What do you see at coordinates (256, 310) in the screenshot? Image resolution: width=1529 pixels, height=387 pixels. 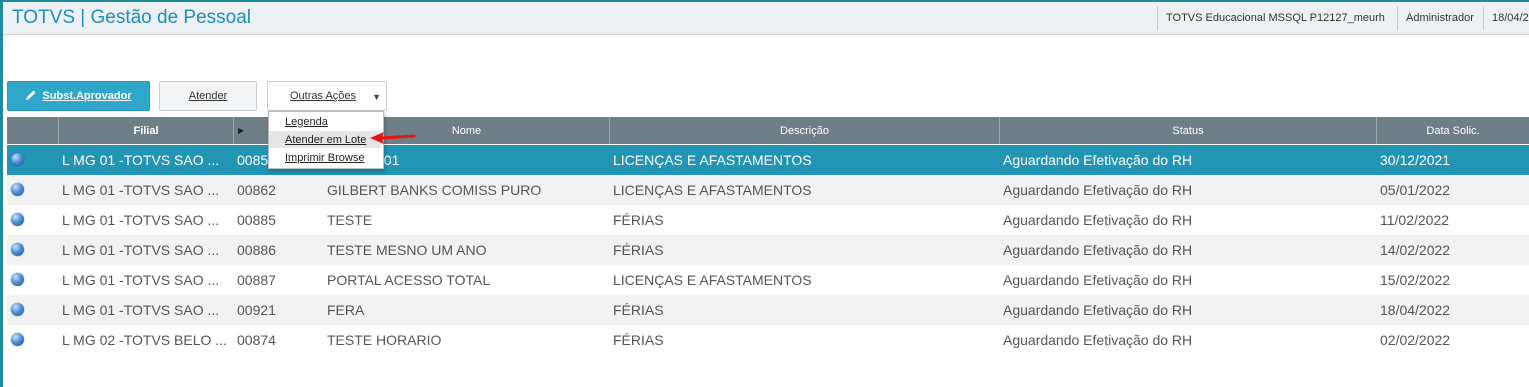 I see `cell-codigo: 00921` at bounding box center [256, 310].